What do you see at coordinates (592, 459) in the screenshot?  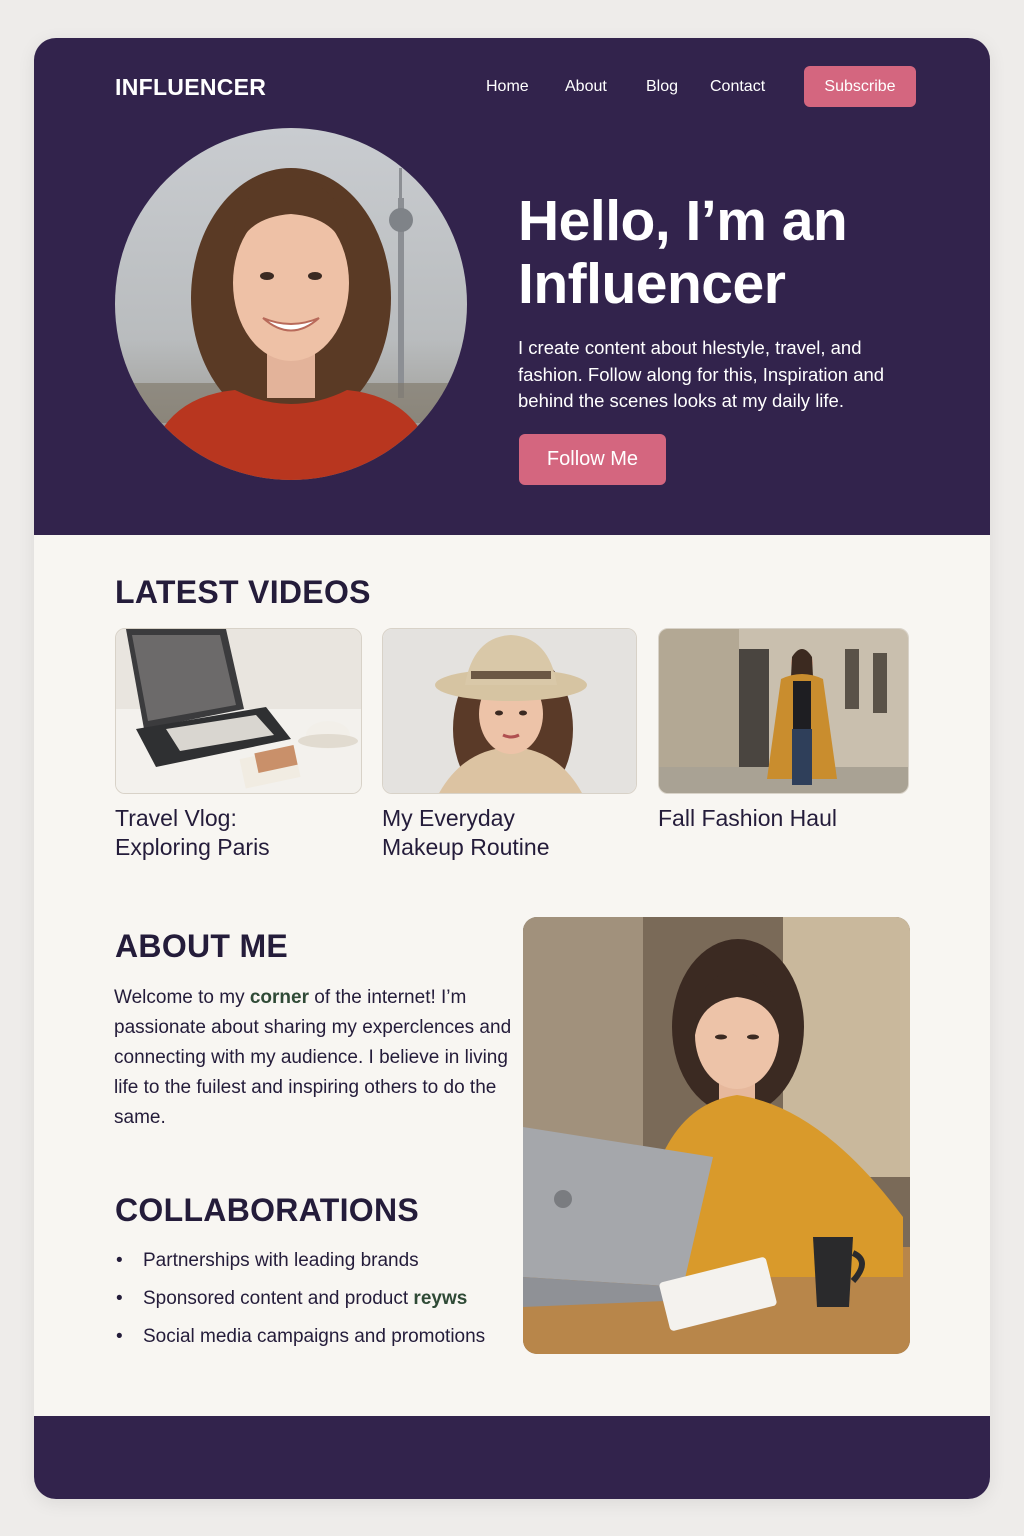 I see `follow-me-button: Follow Me` at bounding box center [592, 459].